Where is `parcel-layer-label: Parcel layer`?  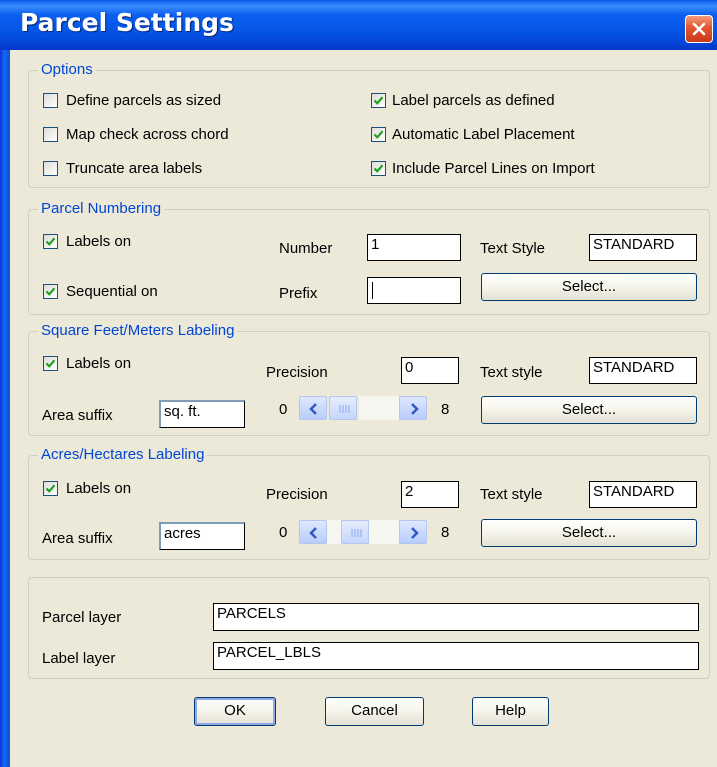 parcel-layer-label: Parcel layer is located at coordinates (82, 617).